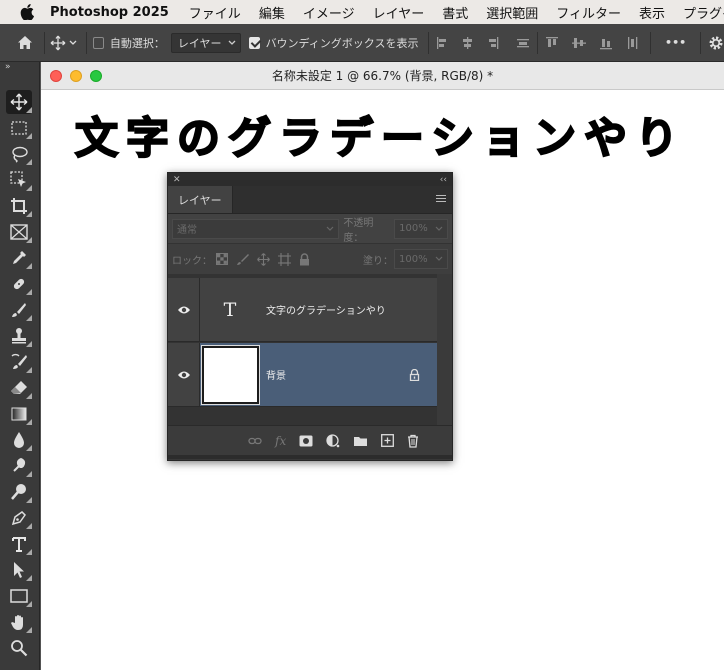 This screenshot has width=724, height=670. What do you see at coordinates (441, 198) in the screenshot?
I see `panel-menu-icon` at bounding box center [441, 198].